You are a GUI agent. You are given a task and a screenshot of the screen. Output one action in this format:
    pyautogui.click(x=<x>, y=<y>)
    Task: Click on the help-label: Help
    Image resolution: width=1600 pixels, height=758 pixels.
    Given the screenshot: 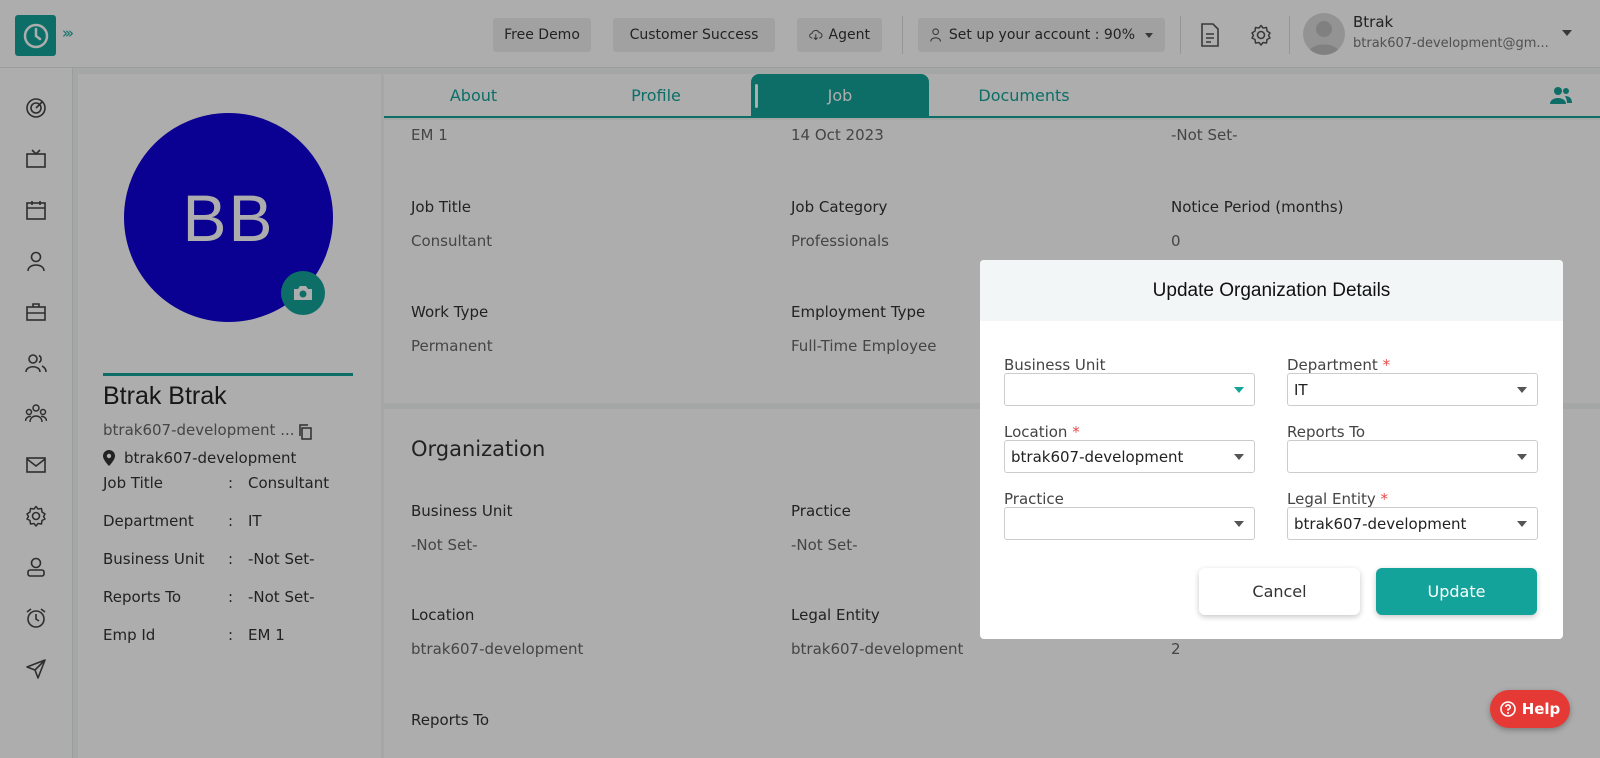 What is the action you would take?
    pyautogui.click(x=1541, y=709)
    